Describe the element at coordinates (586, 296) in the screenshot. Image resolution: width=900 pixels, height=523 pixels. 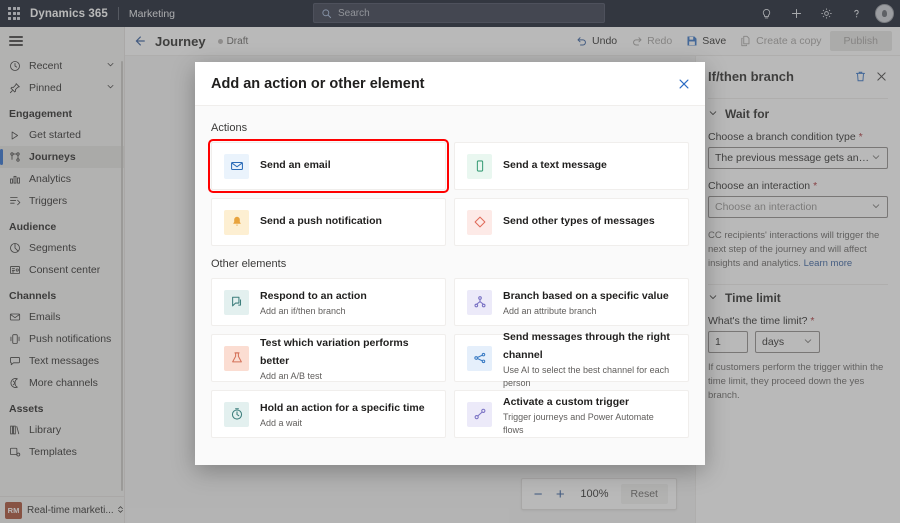
I see `card-title: Branch based on a specific value` at that location.